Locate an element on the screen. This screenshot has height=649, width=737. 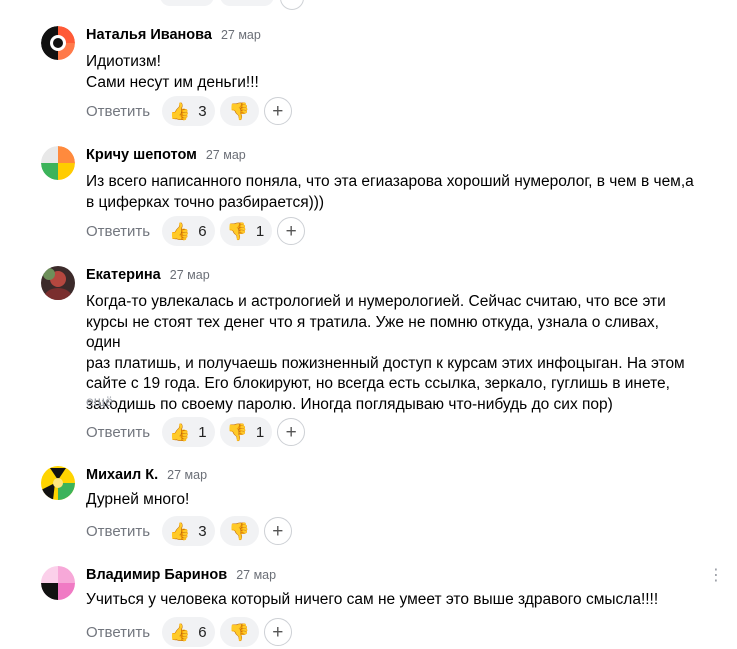
like-count: 1 is located at coordinates (202, 432).